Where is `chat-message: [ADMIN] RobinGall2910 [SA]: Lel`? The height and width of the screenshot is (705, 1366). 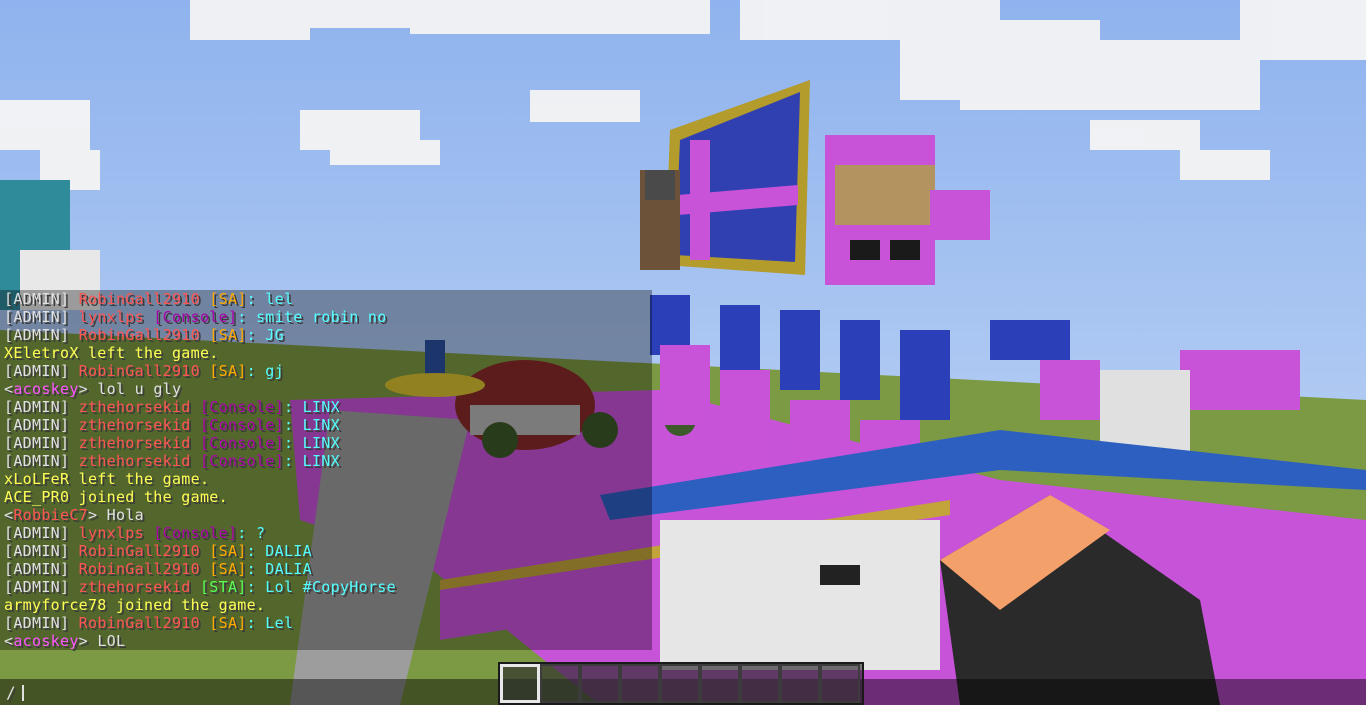
chat-message: [ADMIN] RobinGall2910 [SA]: Lel is located at coordinates (334, 623).